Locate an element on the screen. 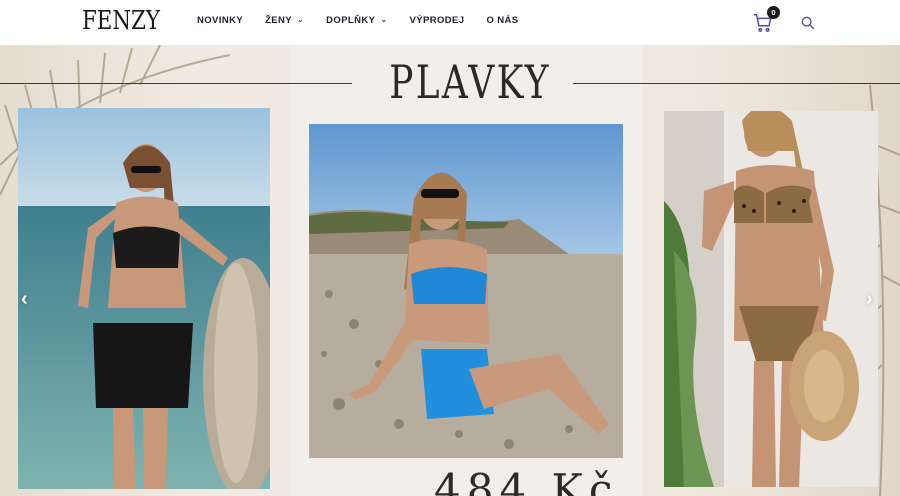 The height and width of the screenshot is (496, 900). nav-item-o-nas: O NÁS is located at coordinates (502, 20).